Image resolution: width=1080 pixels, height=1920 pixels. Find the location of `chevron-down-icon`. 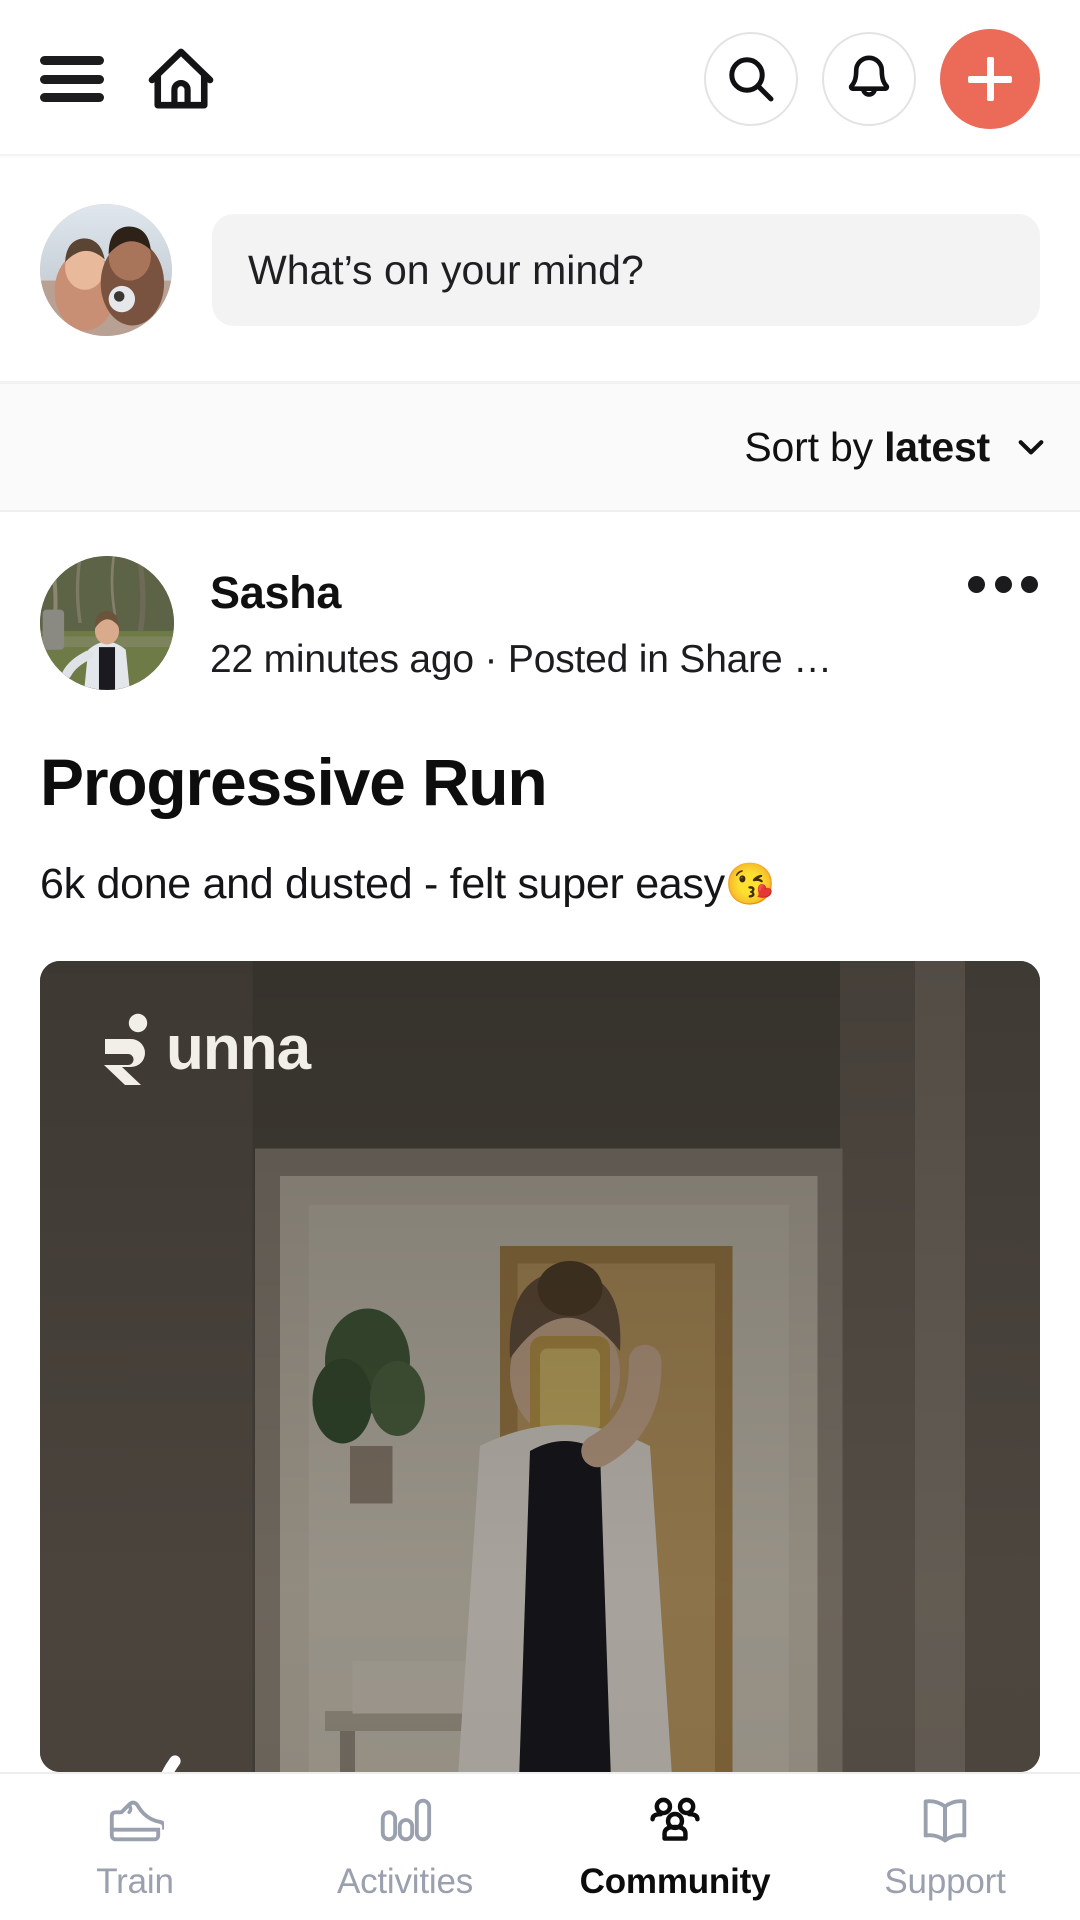

chevron-down-icon is located at coordinates (1031, 447).